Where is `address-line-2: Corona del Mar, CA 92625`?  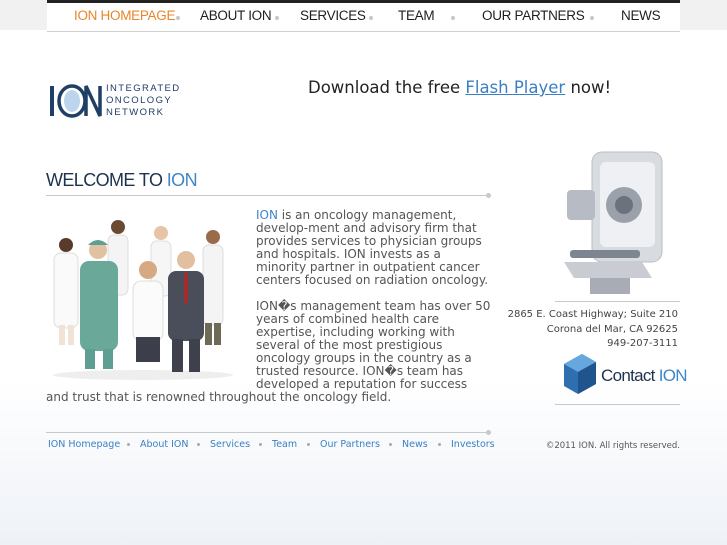 address-line-2: Corona del Mar, CA 92625 is located at coordinates (612, 329).